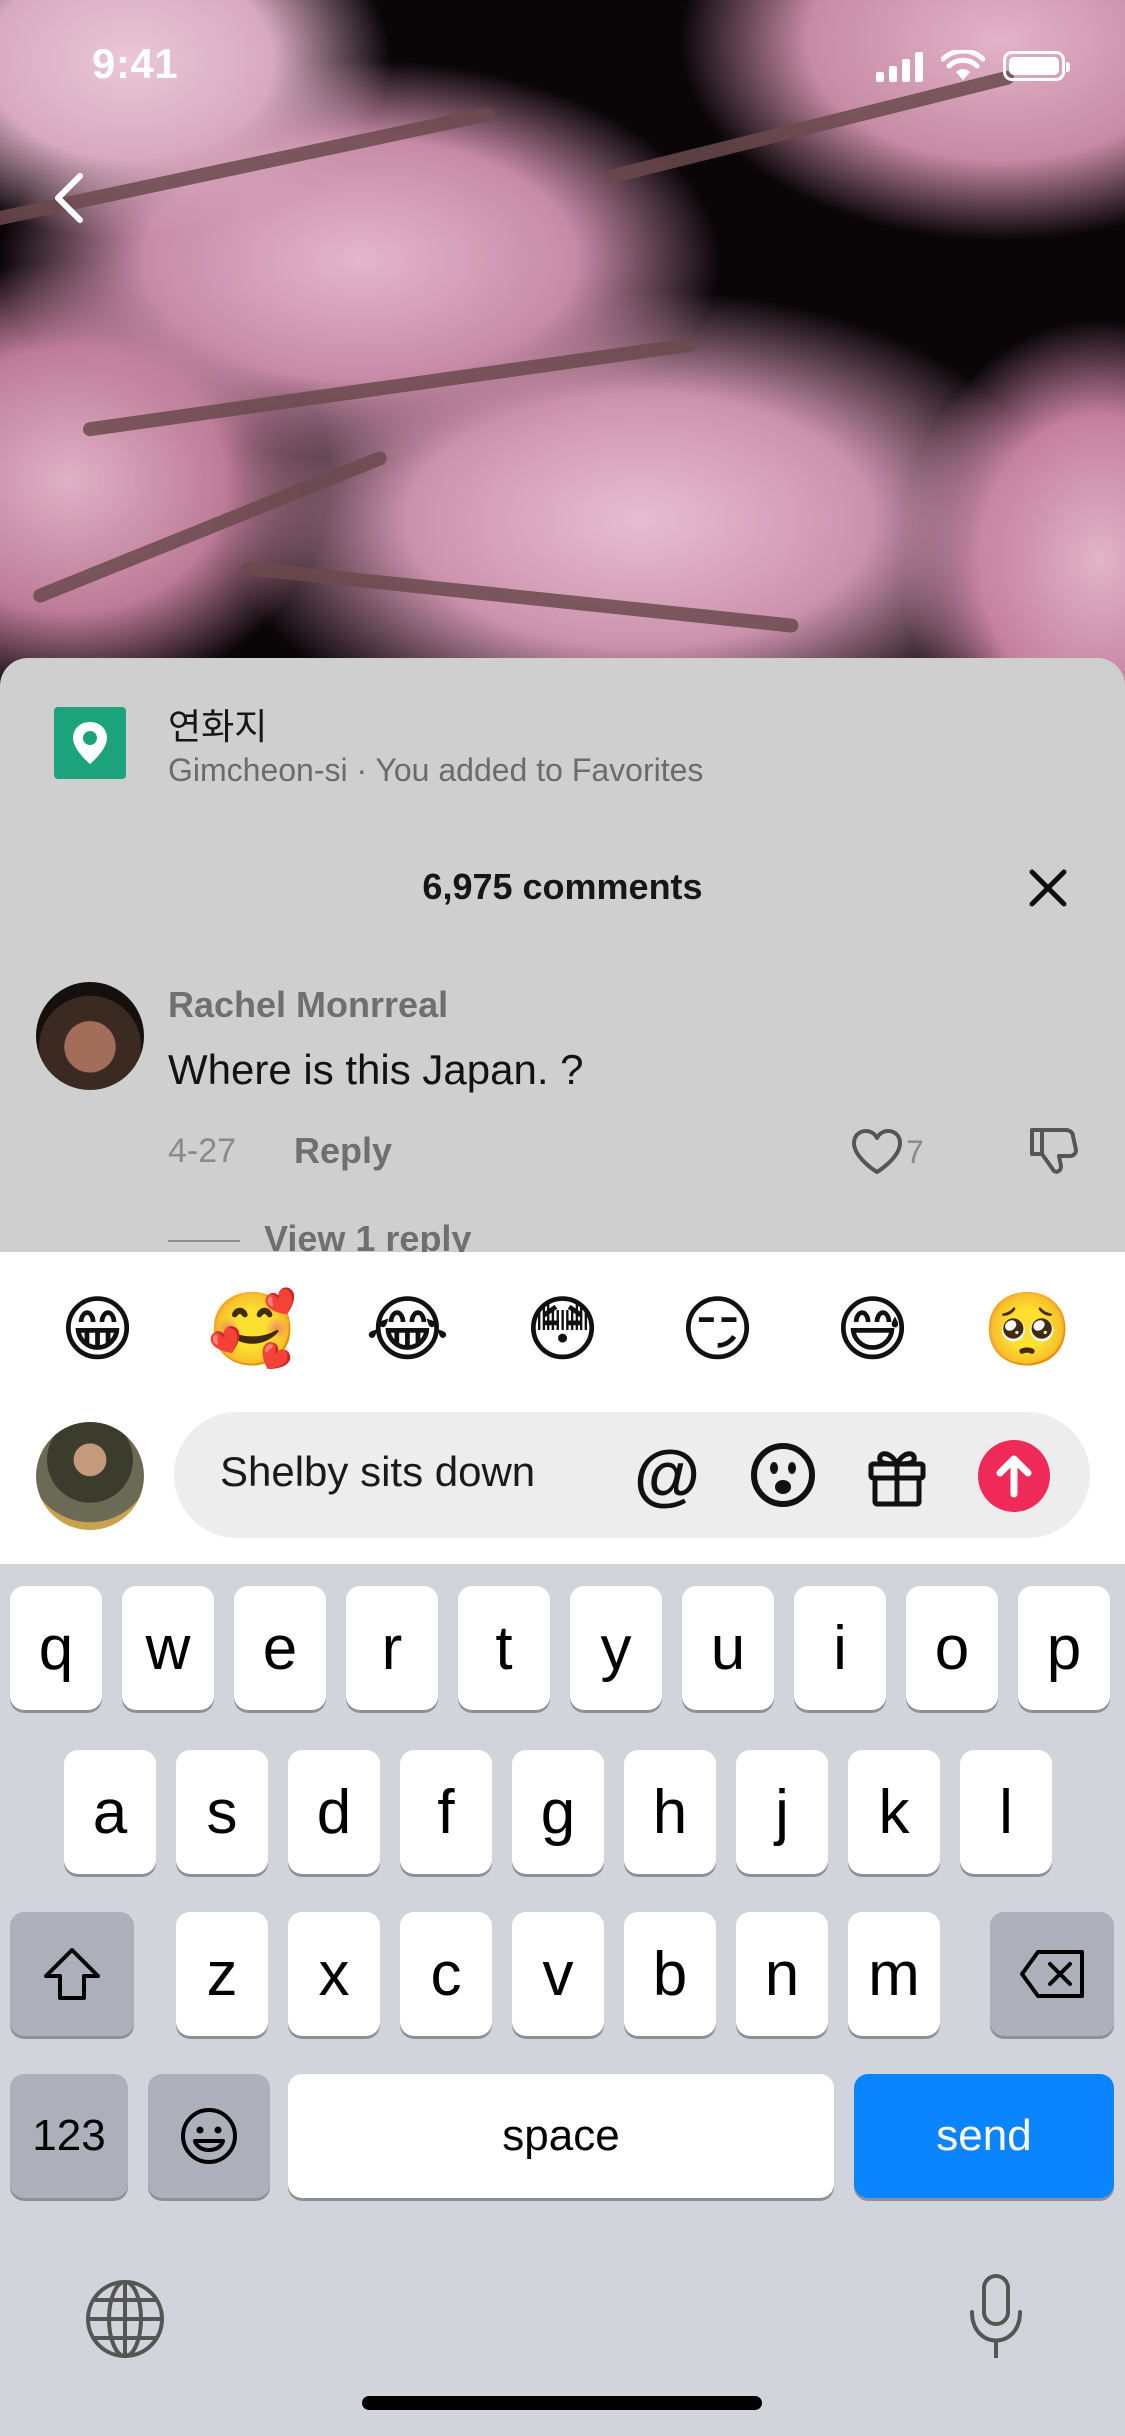 The width and height of the screenshot is (1125, 2436). I want to click on emoji-joy: 😂, so click(408, 1330).